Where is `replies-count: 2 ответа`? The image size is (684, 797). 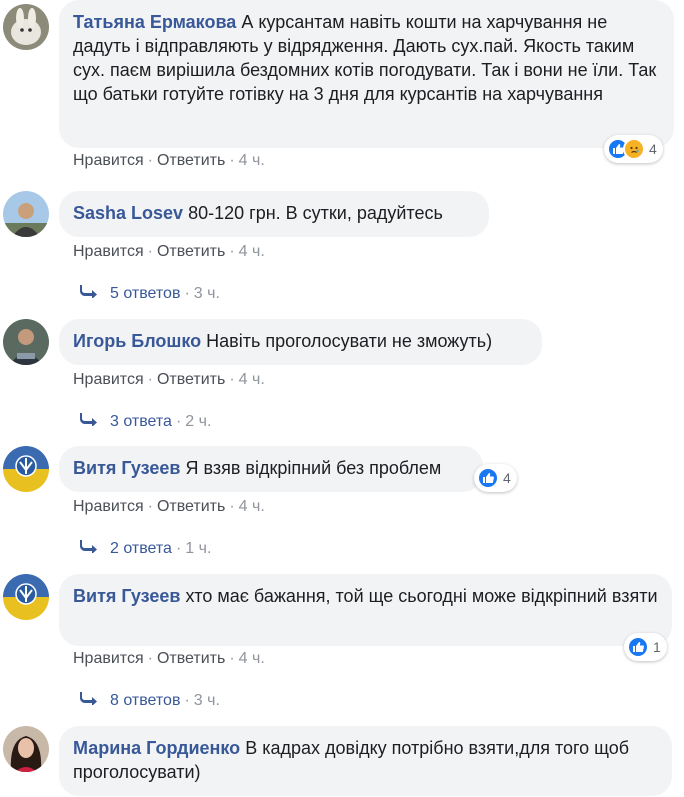 replies-count: 2 ответа is located at coordinates (141, 548).